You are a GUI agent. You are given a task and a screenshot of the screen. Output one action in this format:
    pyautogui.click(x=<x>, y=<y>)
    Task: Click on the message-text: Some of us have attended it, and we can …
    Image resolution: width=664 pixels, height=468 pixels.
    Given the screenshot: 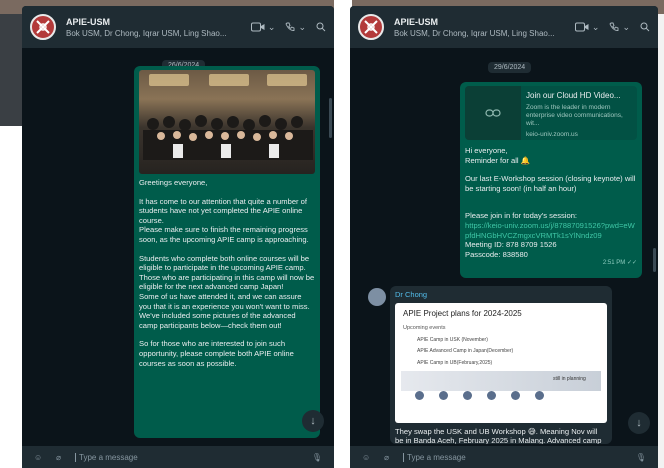 What is the action you would take?
    pyautogui.click(x=224, y=310)
    